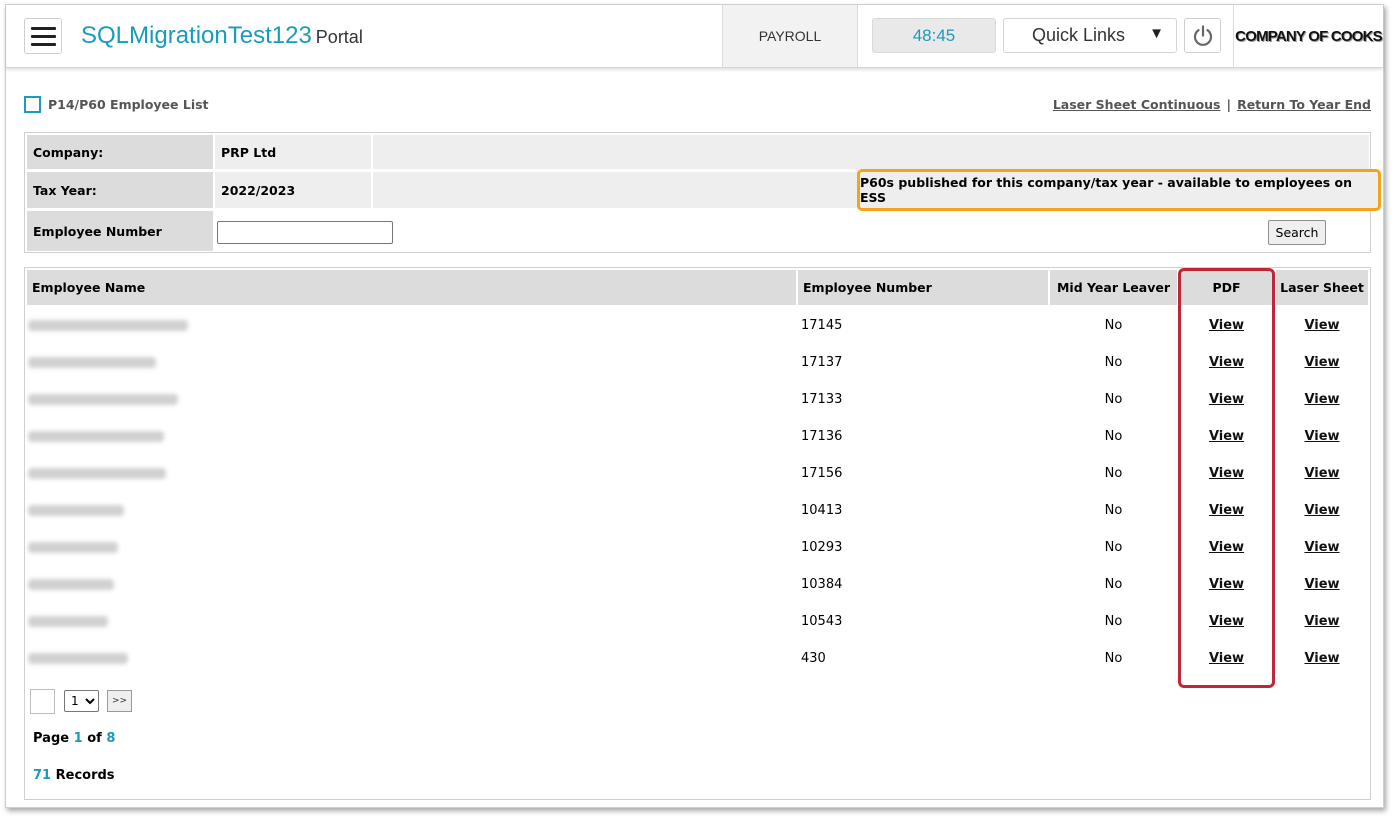  Describe the element at coordinates (411, 287) in the screenshot. I see `col-employee-name: Employee Name` at that location.